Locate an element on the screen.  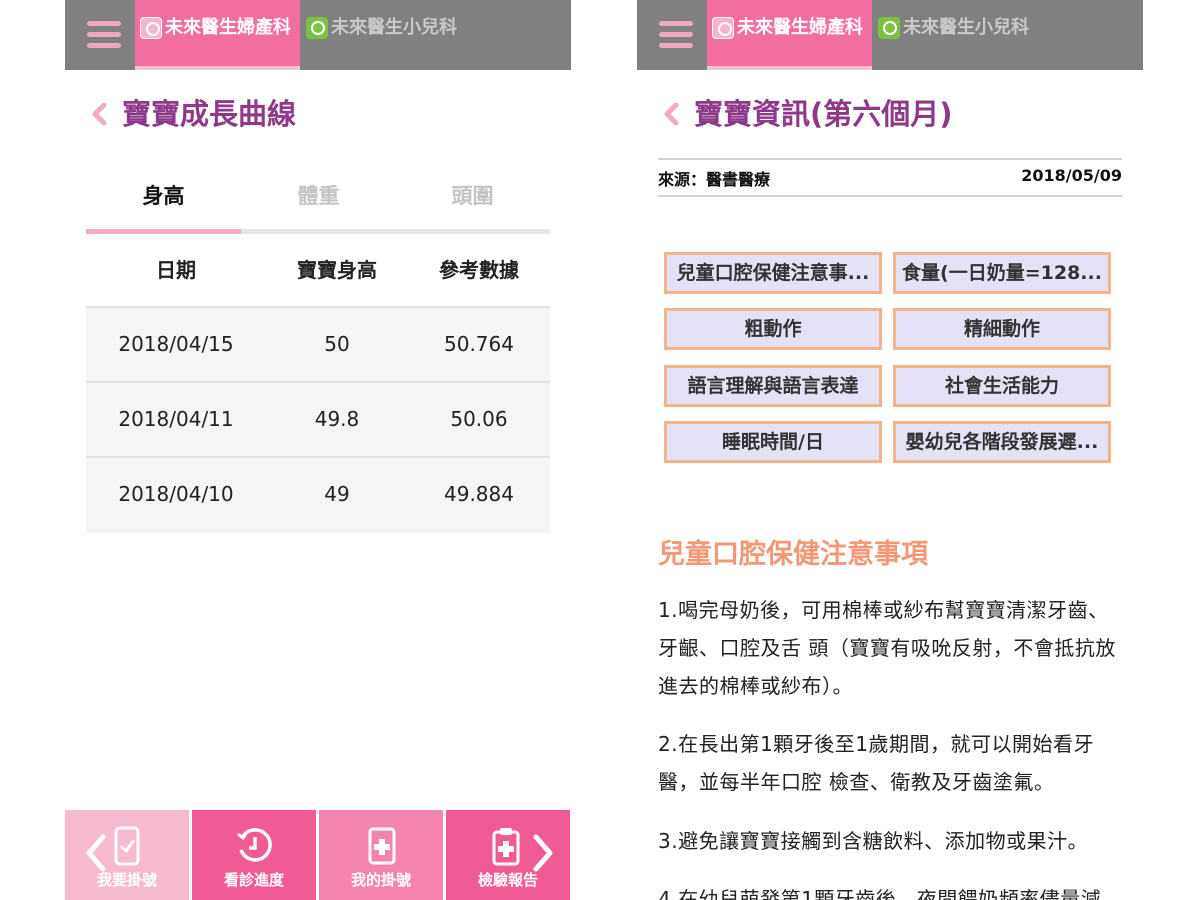
cell-date: 2018/04/11 is located at coordinates (176, 419).